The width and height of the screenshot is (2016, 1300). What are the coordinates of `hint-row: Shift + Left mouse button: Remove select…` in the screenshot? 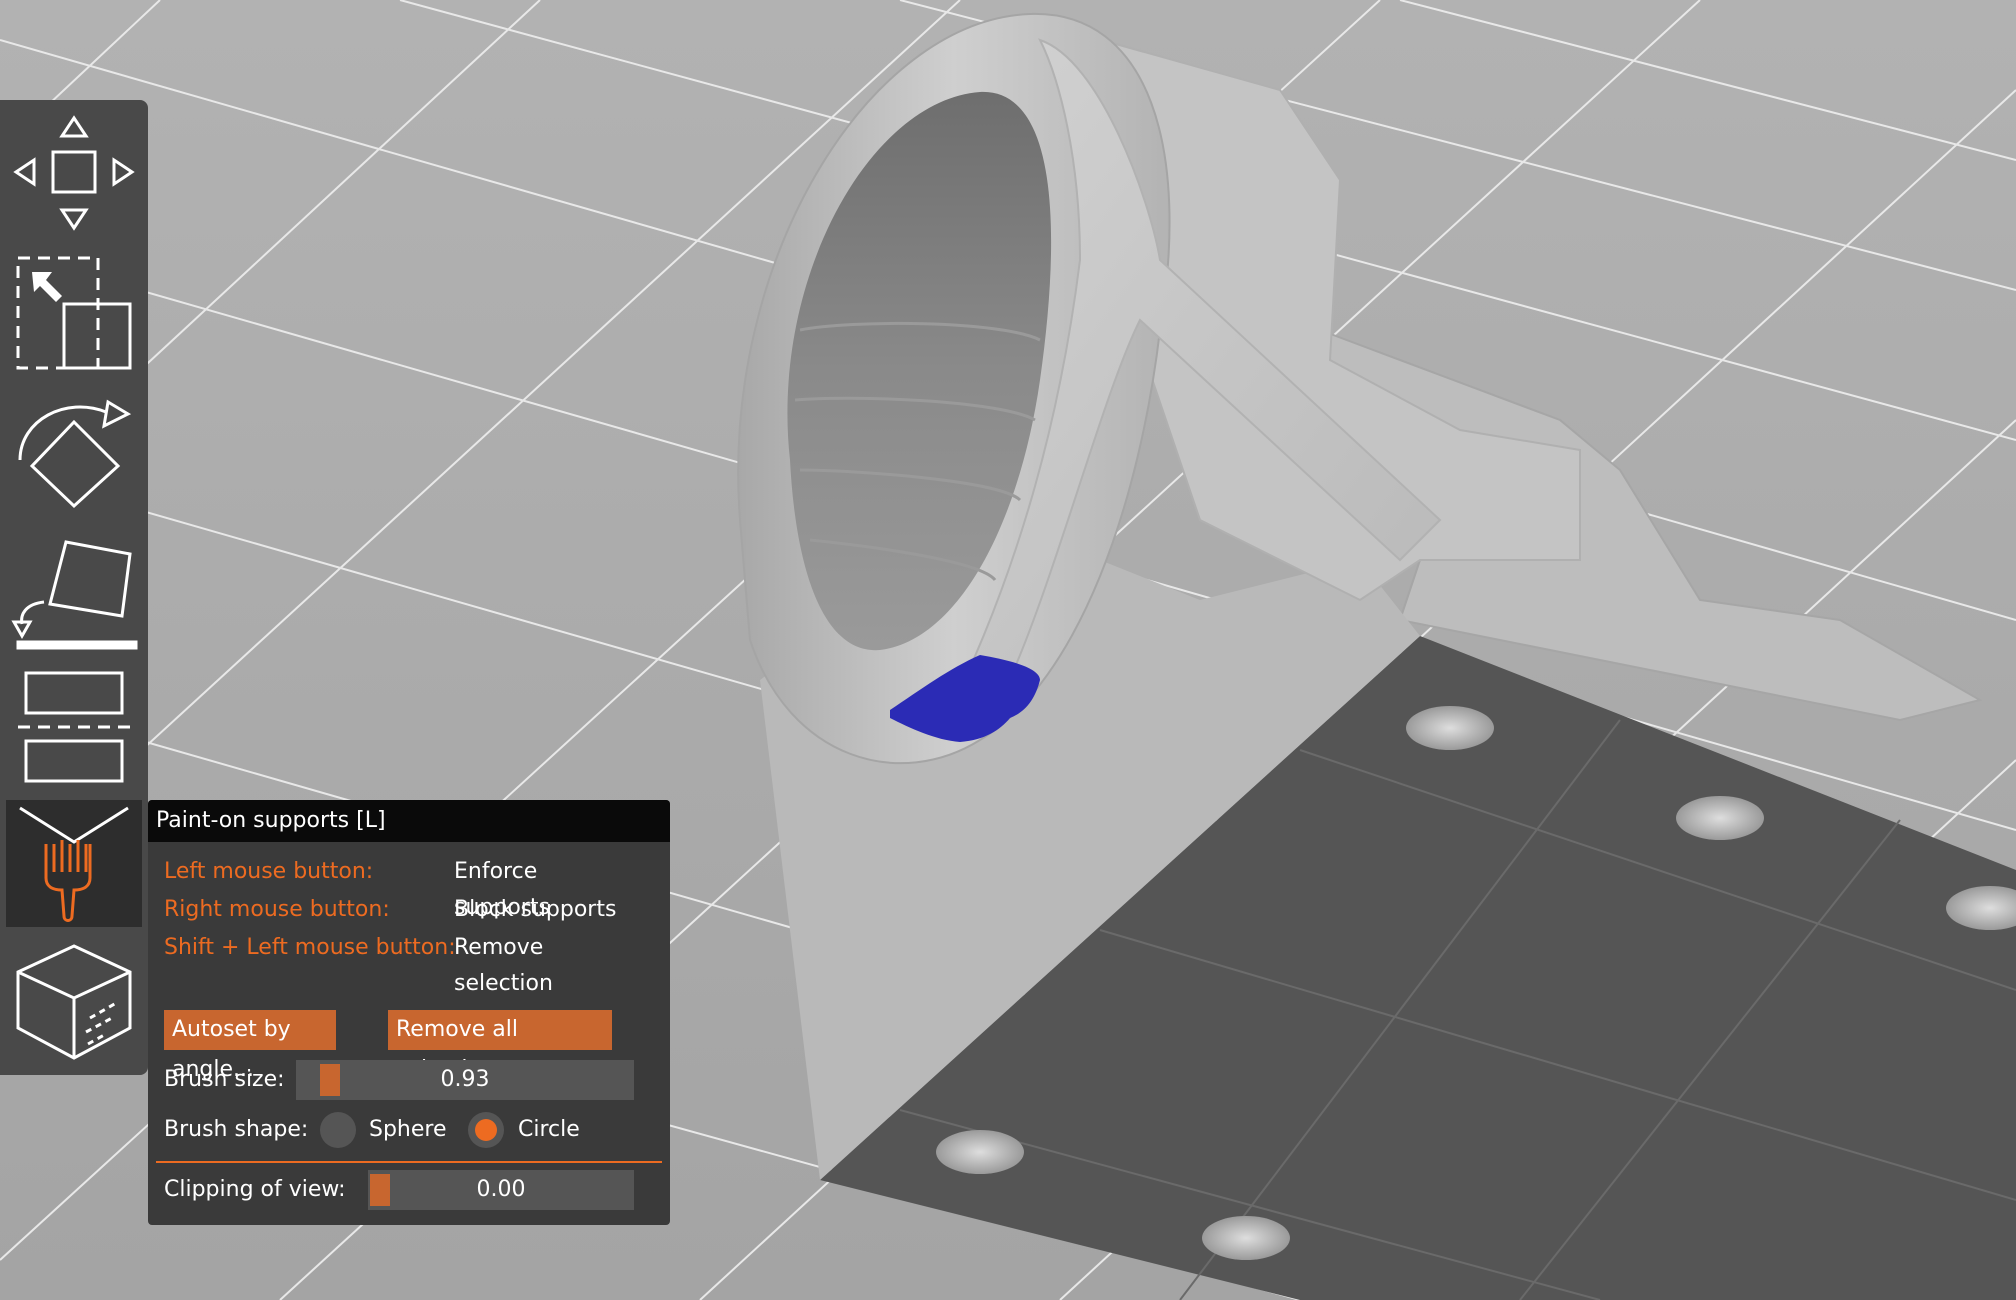 It's located at (402, 963).